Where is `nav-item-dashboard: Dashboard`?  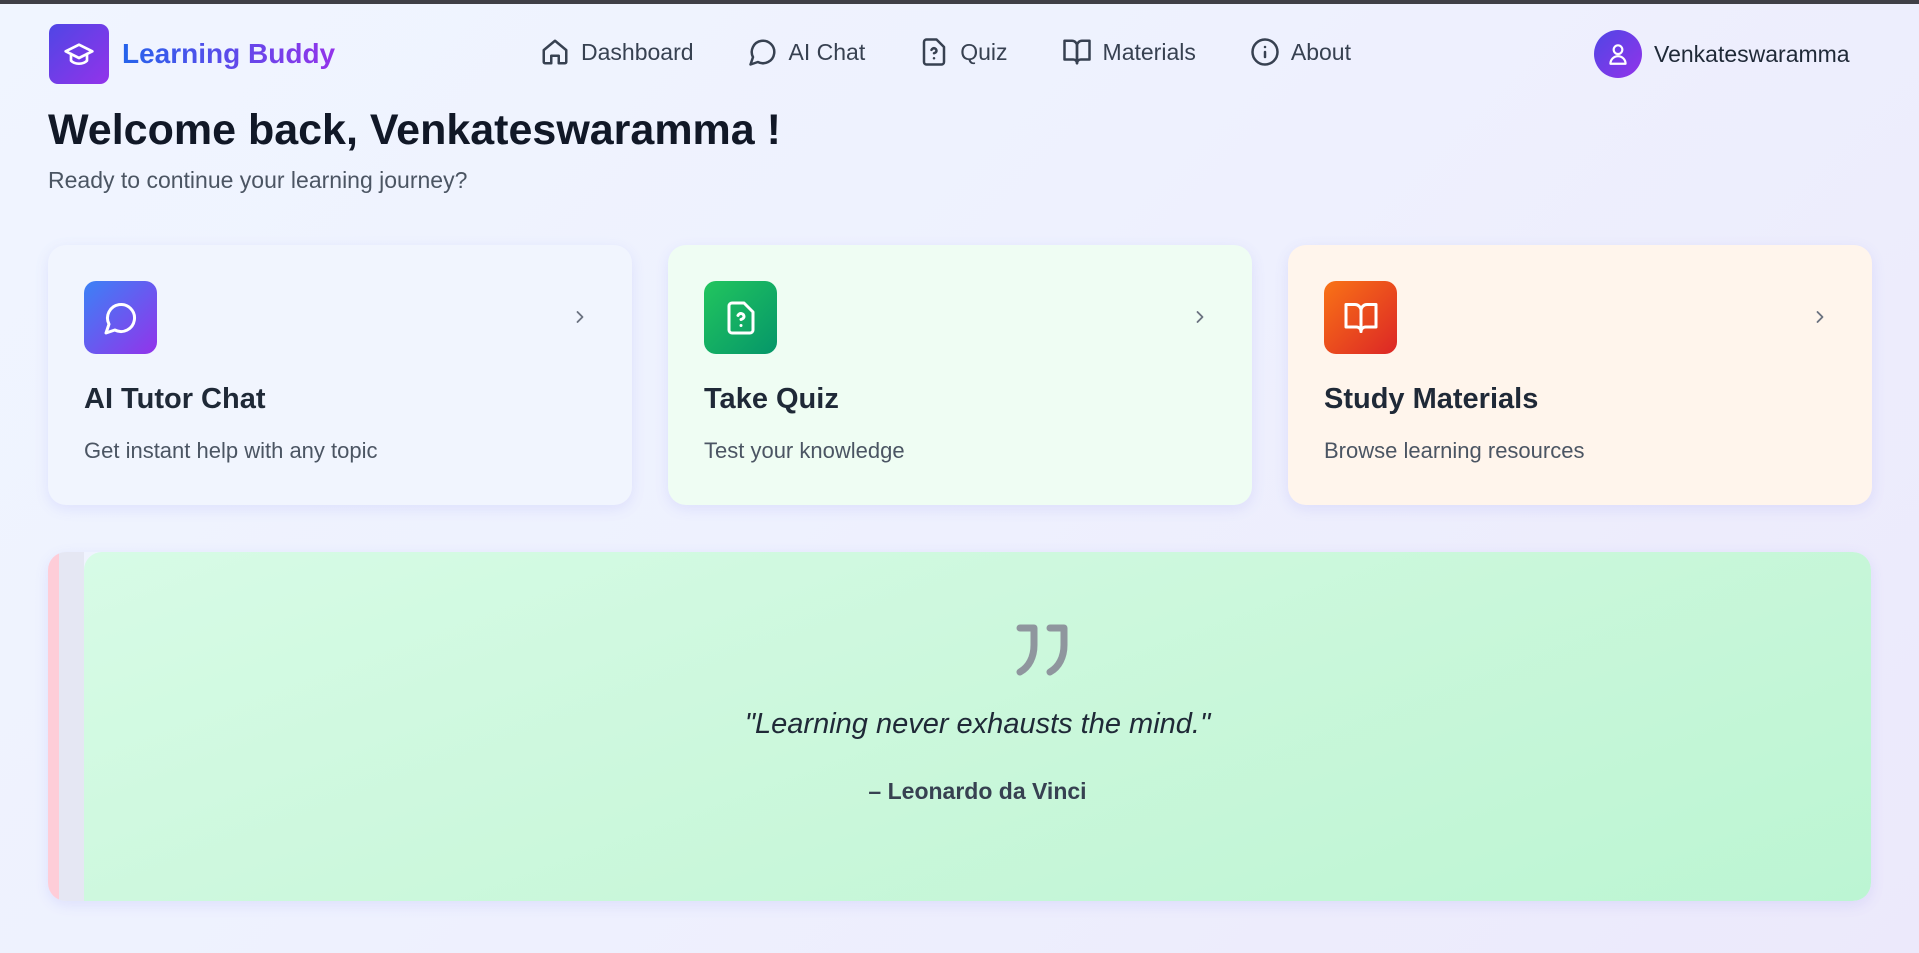 nav-item-dashboard: Dashboard is located at coordinates (617, 52).